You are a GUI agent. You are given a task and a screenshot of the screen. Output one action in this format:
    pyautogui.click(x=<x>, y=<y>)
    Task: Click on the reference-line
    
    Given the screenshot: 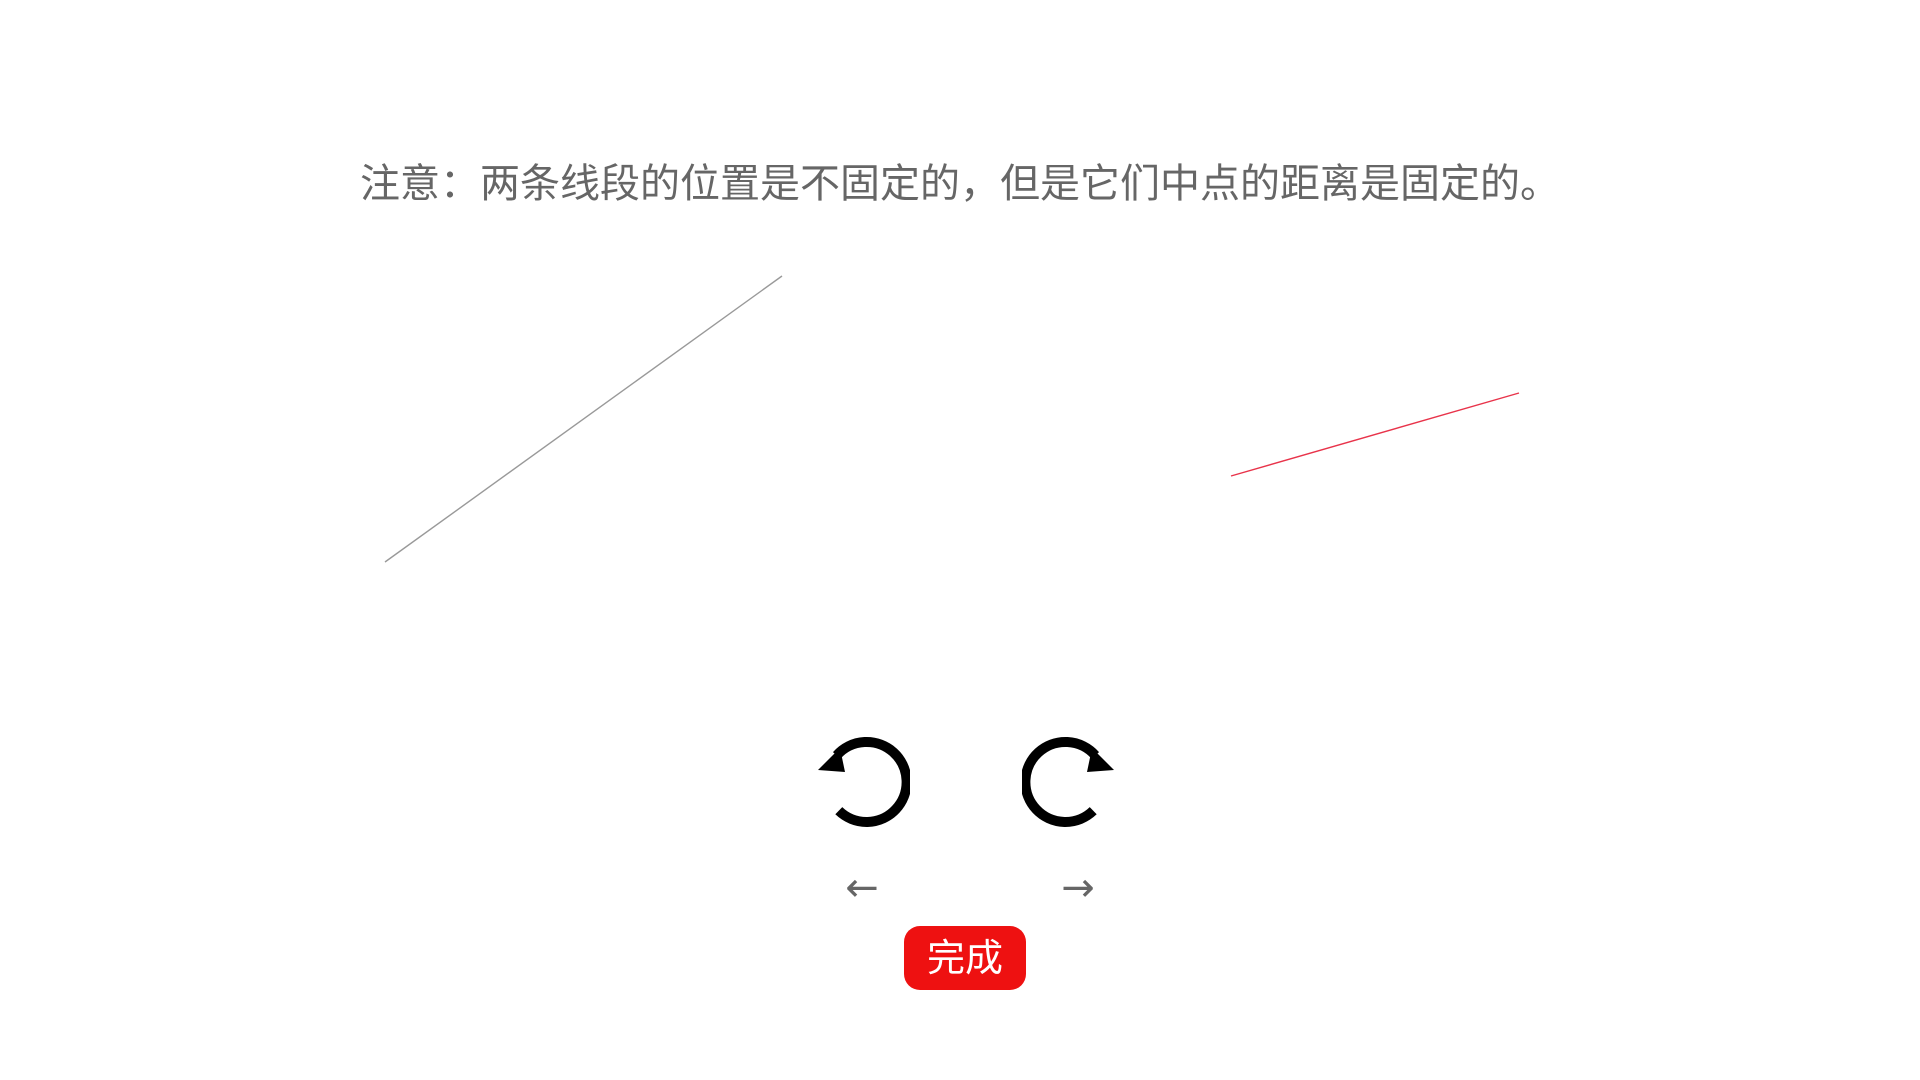 What is the action you would take?
    pyautogui.click(x=583, y=419)
    